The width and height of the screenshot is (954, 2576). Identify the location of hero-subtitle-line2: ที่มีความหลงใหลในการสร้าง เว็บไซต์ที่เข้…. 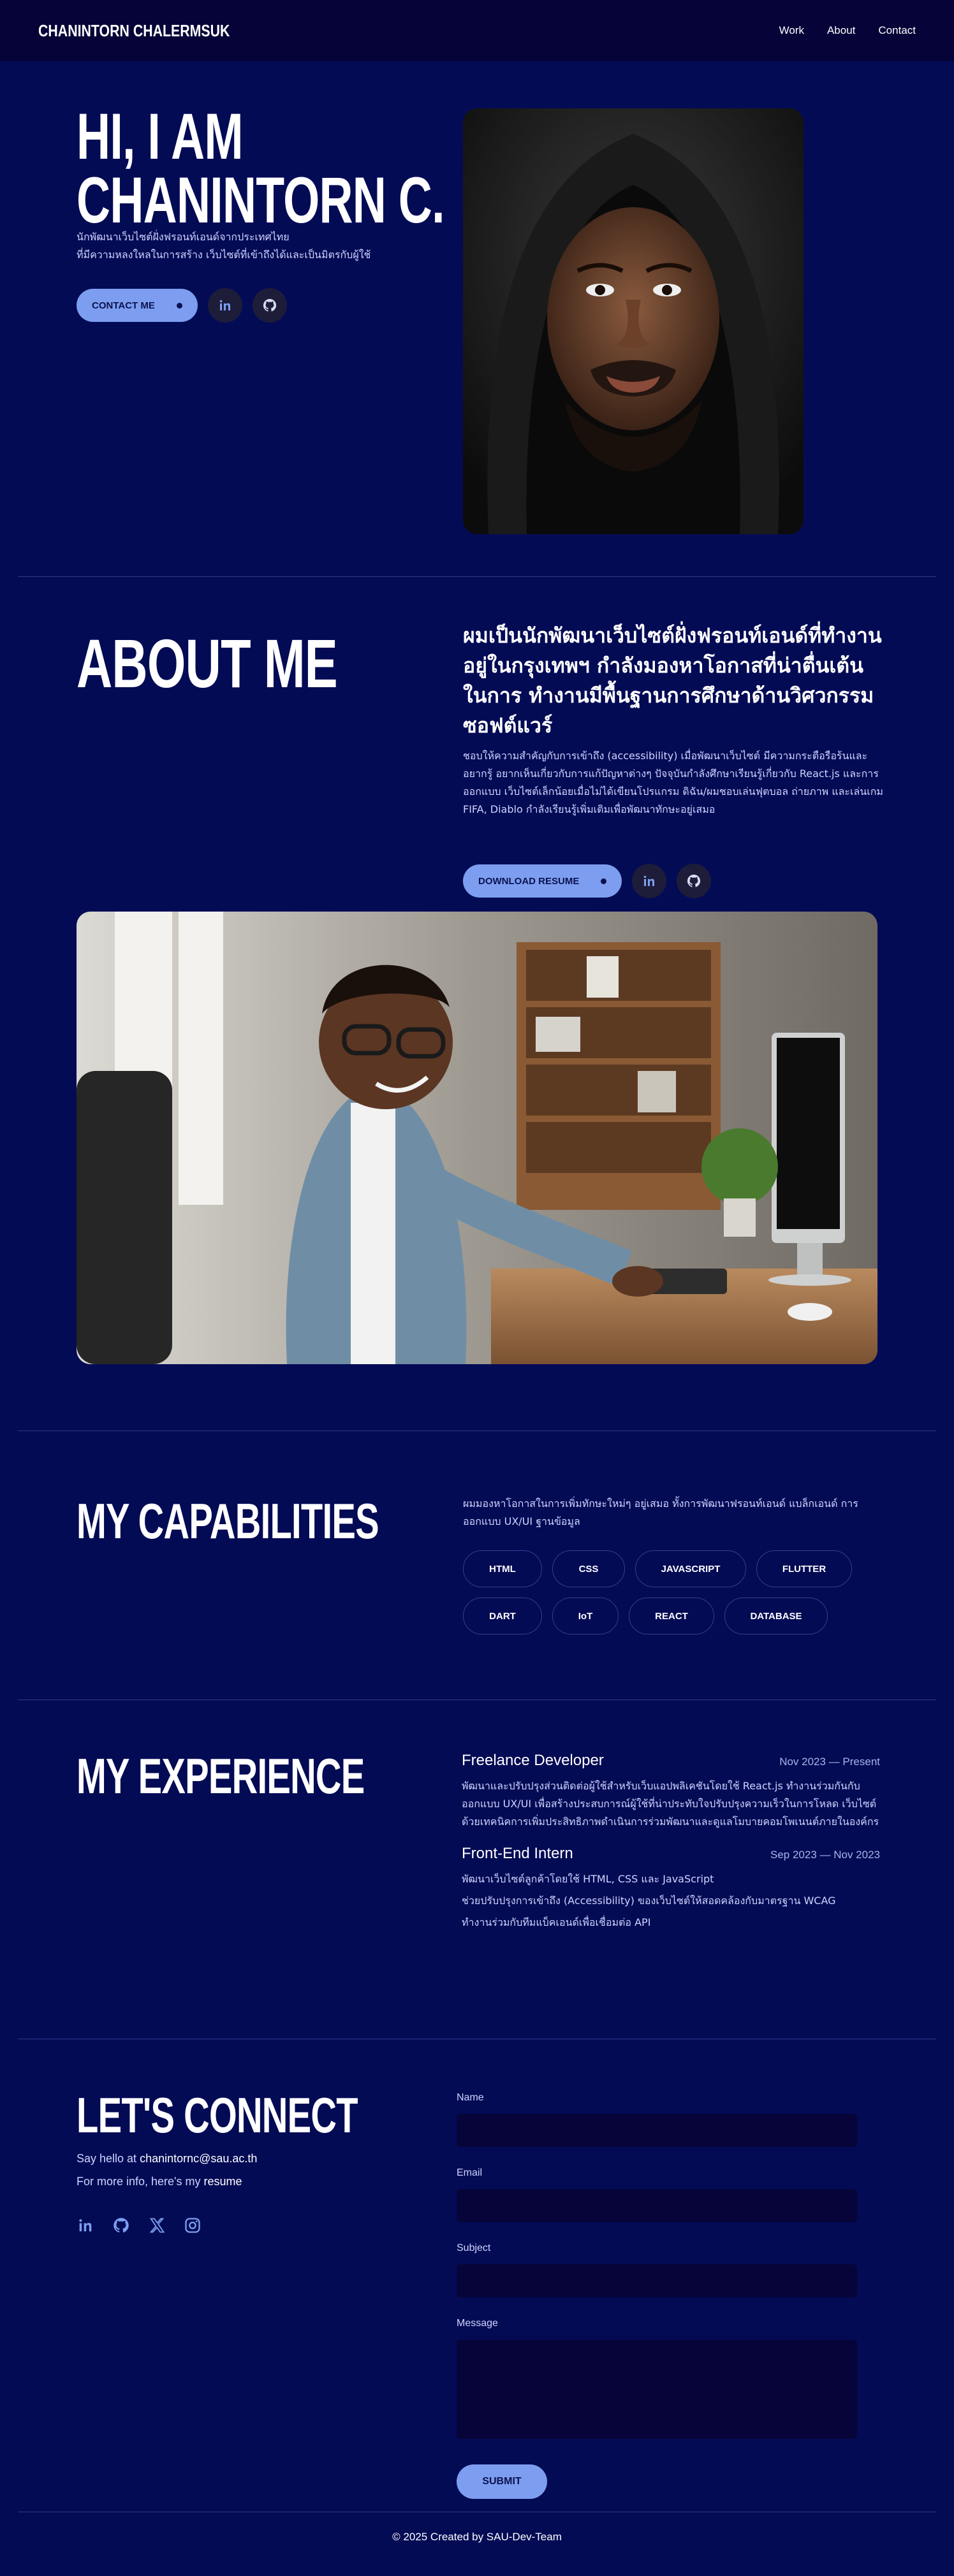
(224, 255).